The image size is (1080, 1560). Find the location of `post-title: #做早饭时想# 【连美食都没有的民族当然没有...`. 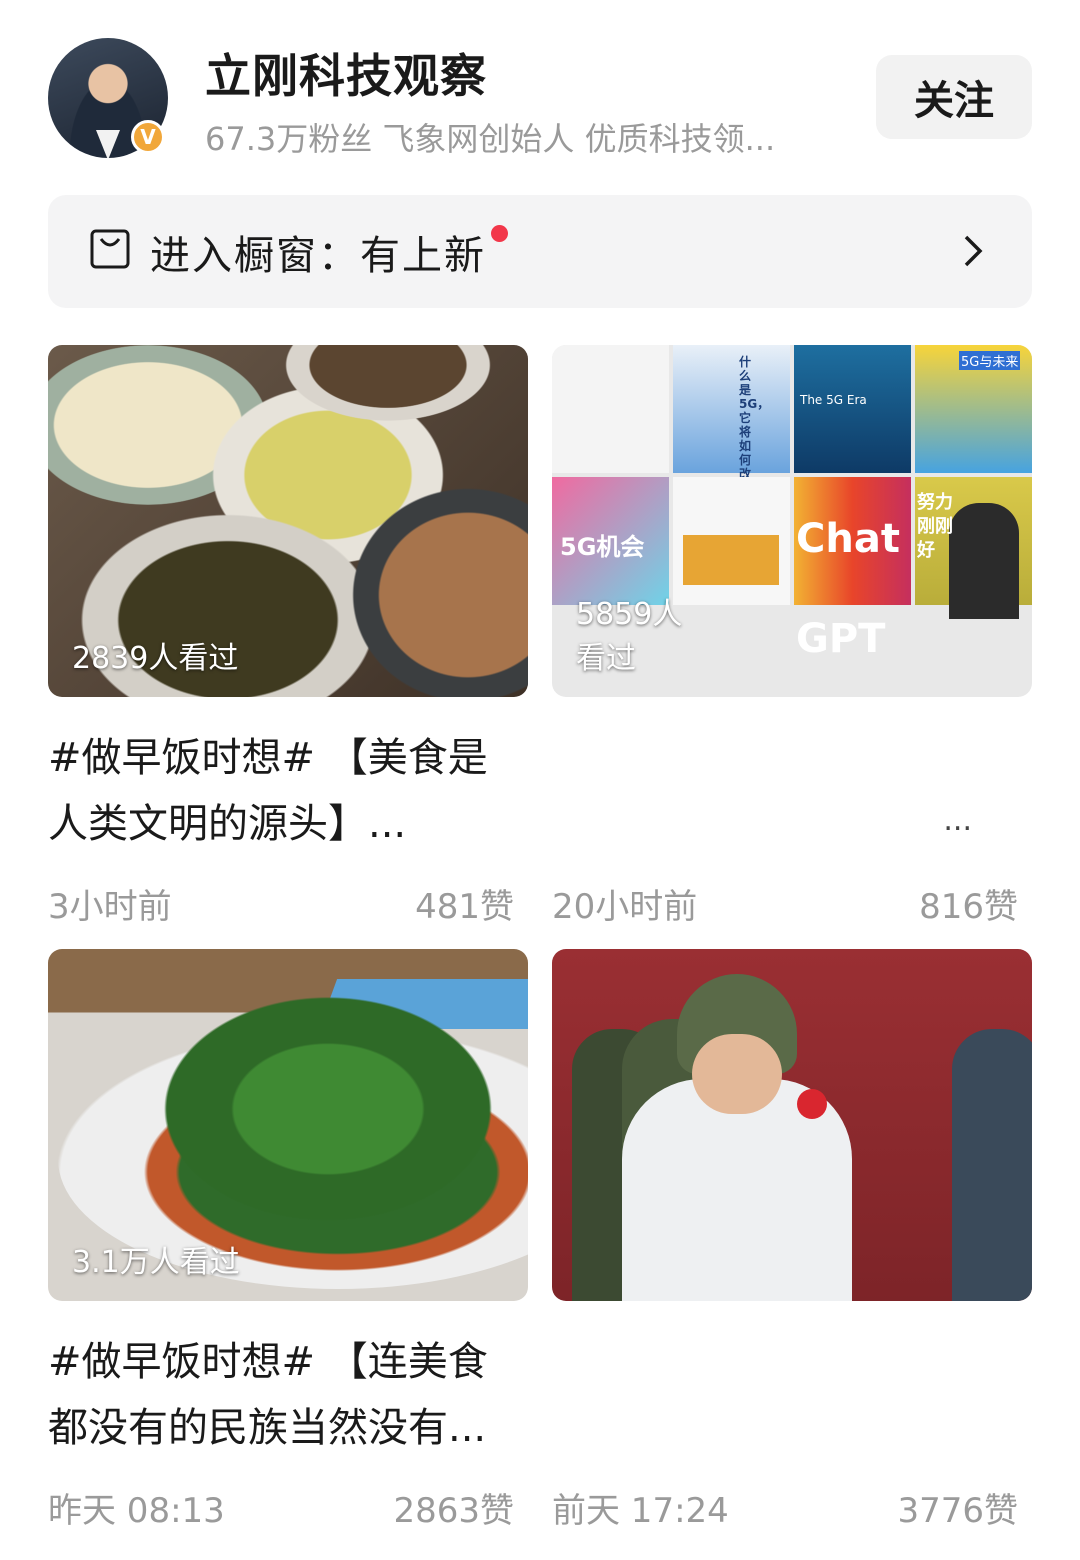

post-title: #做早饭时想# 【连美食都没有的民族当然没有... is located at coordinates (278, 1395).